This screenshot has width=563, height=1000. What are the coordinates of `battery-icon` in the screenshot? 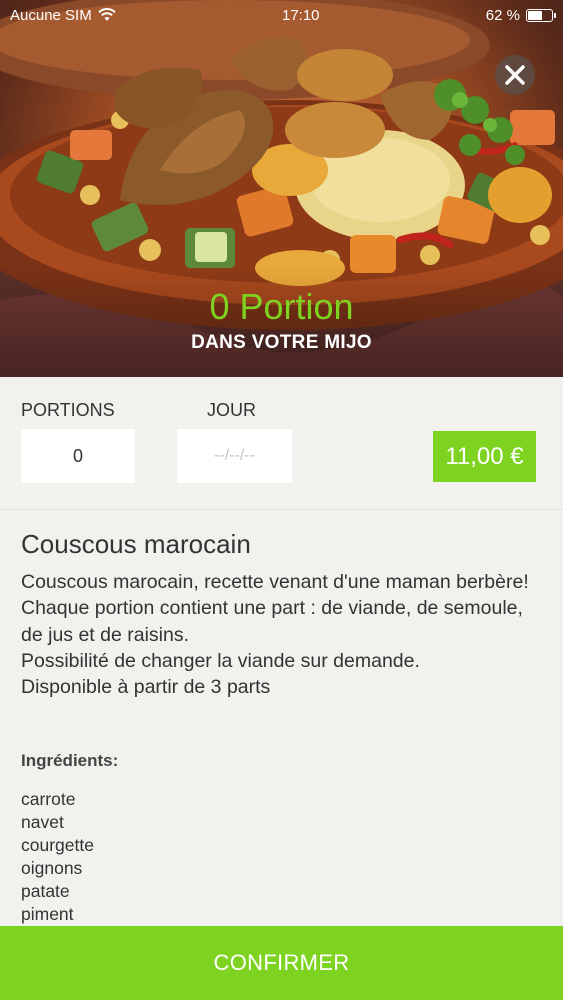 It's located at (541, 15).